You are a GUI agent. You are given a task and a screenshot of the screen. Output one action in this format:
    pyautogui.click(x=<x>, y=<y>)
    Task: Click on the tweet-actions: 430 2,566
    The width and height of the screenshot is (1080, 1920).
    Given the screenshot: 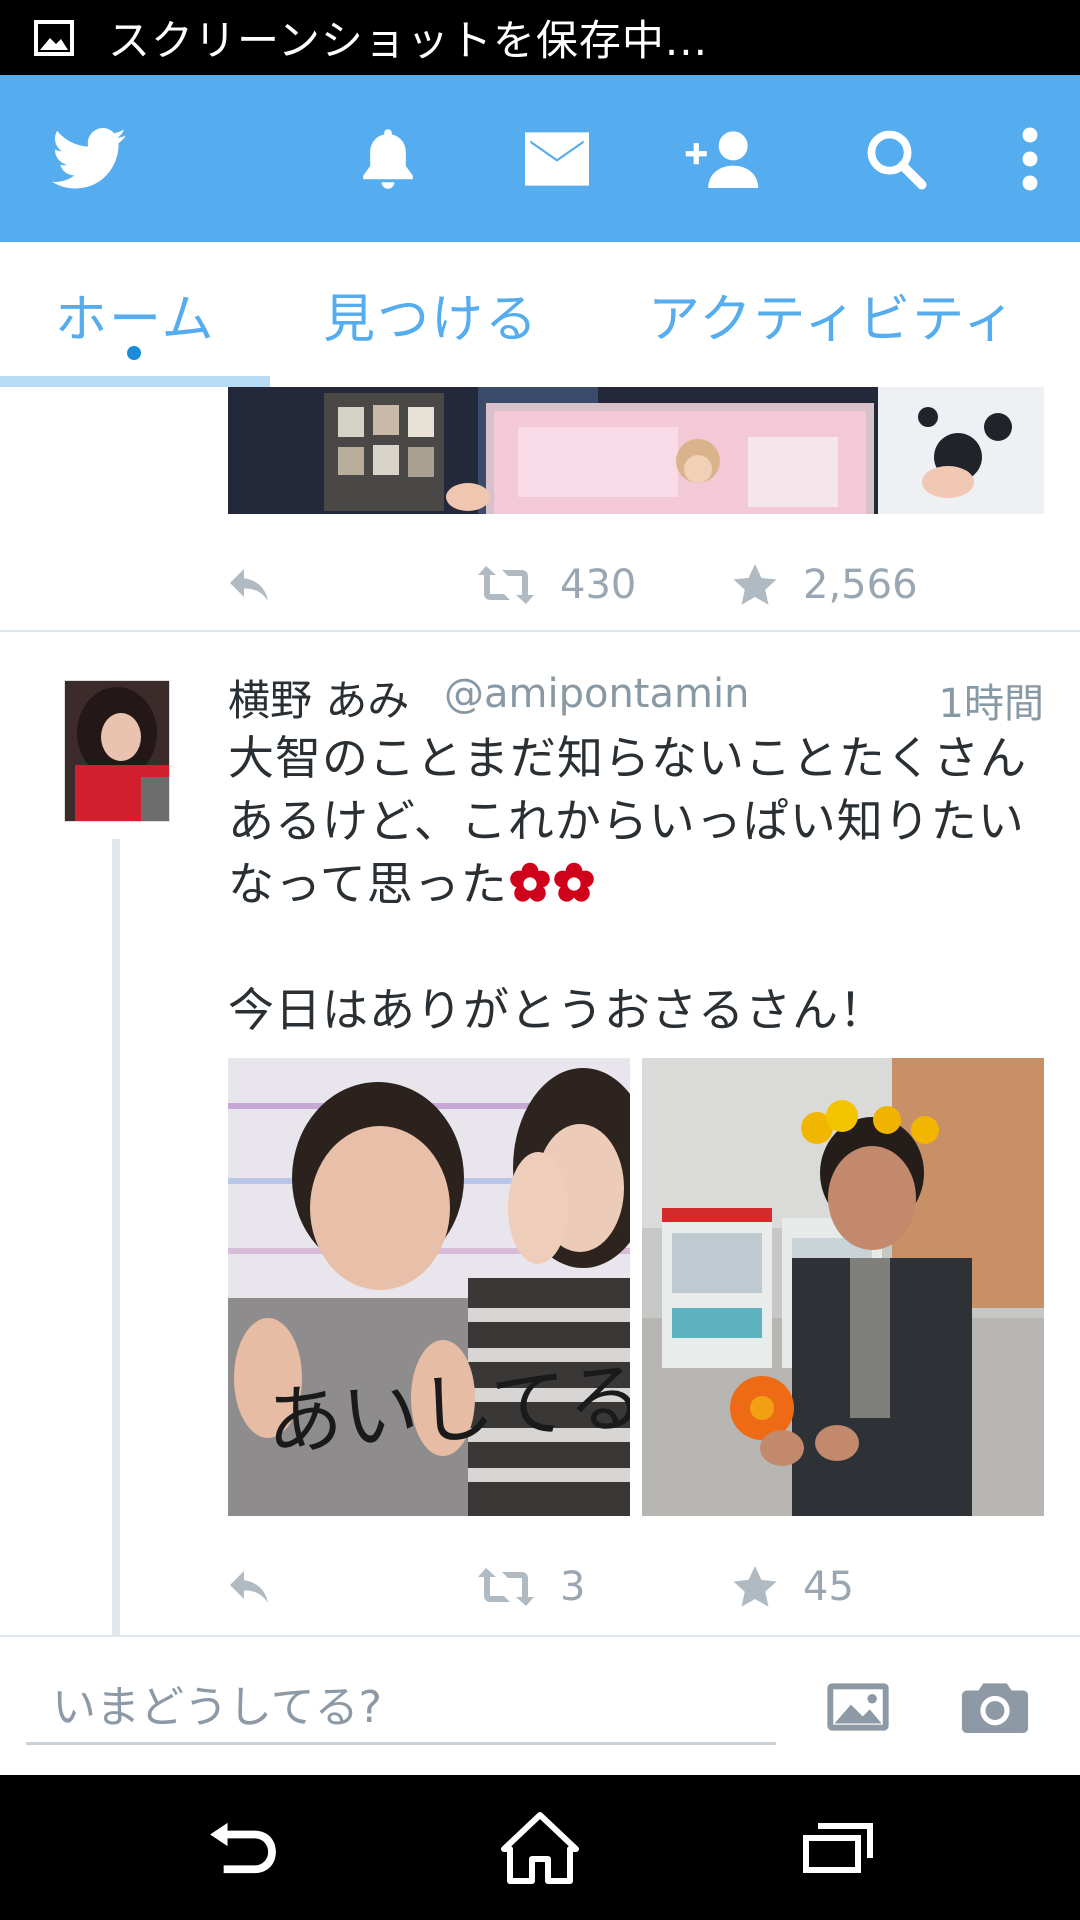 What is the action you would take?
    pyautogui.click(x=636, y=585)
    